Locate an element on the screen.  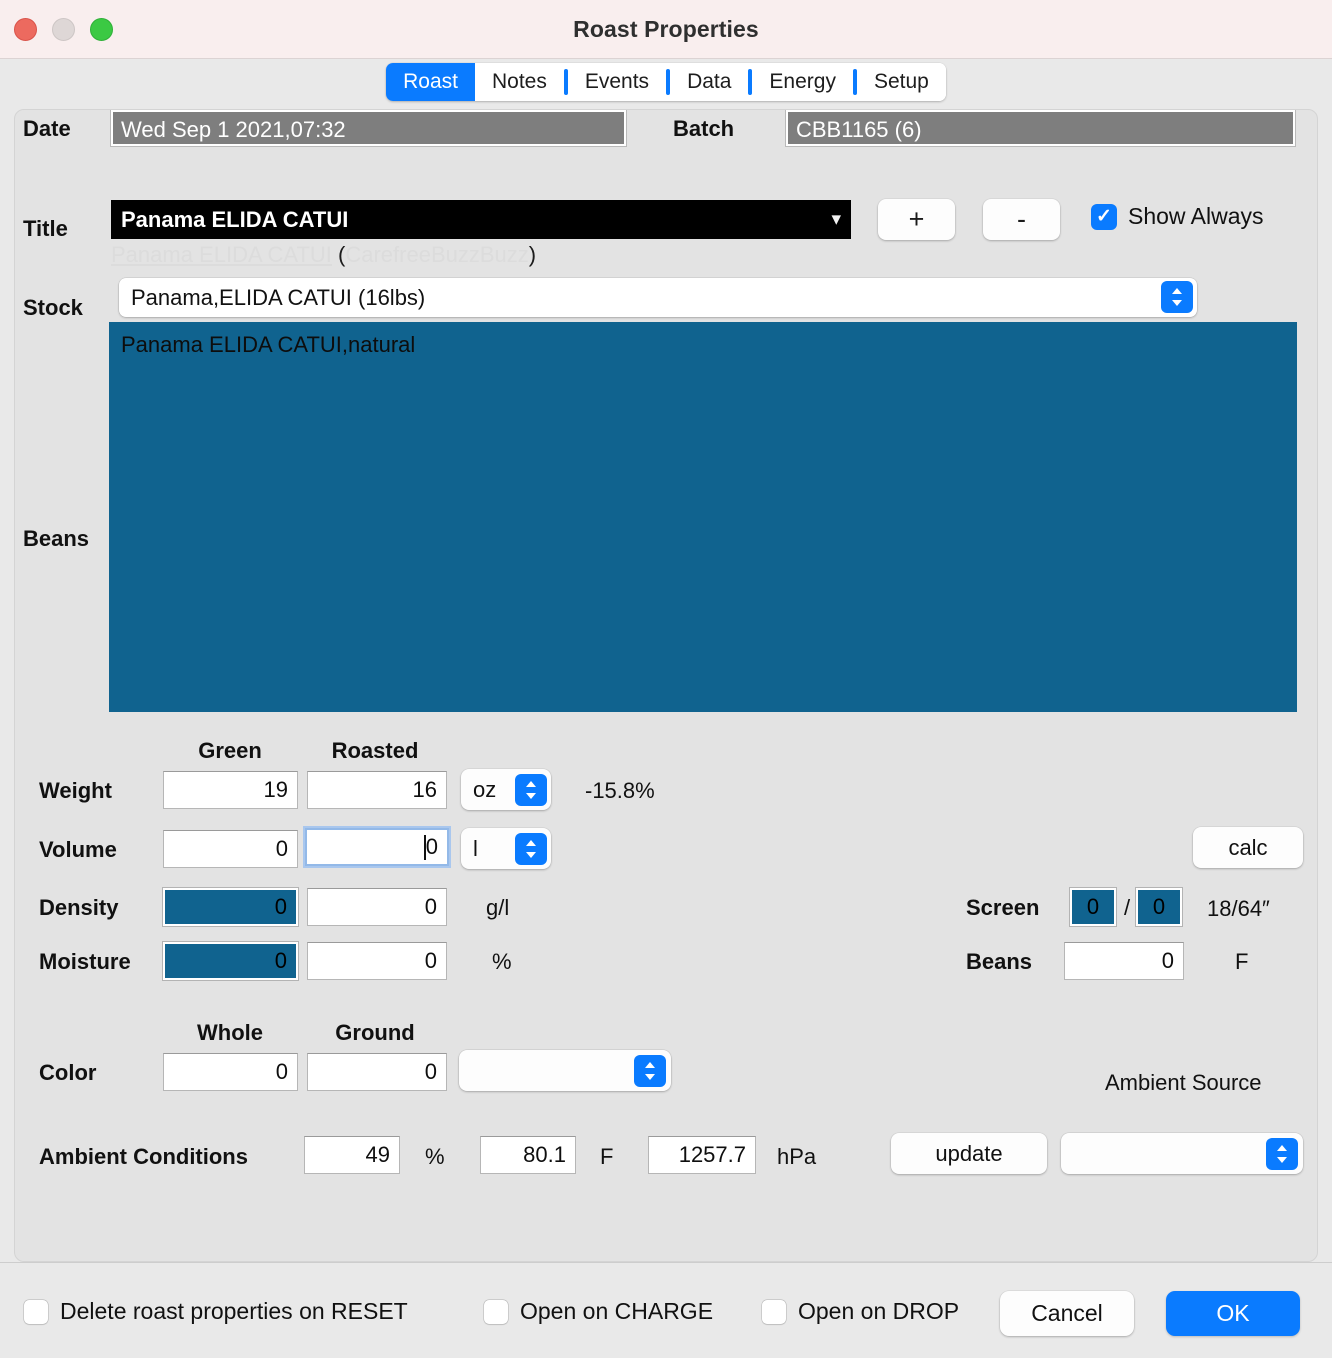
density-label: Density is located at coordinates (79, 907).